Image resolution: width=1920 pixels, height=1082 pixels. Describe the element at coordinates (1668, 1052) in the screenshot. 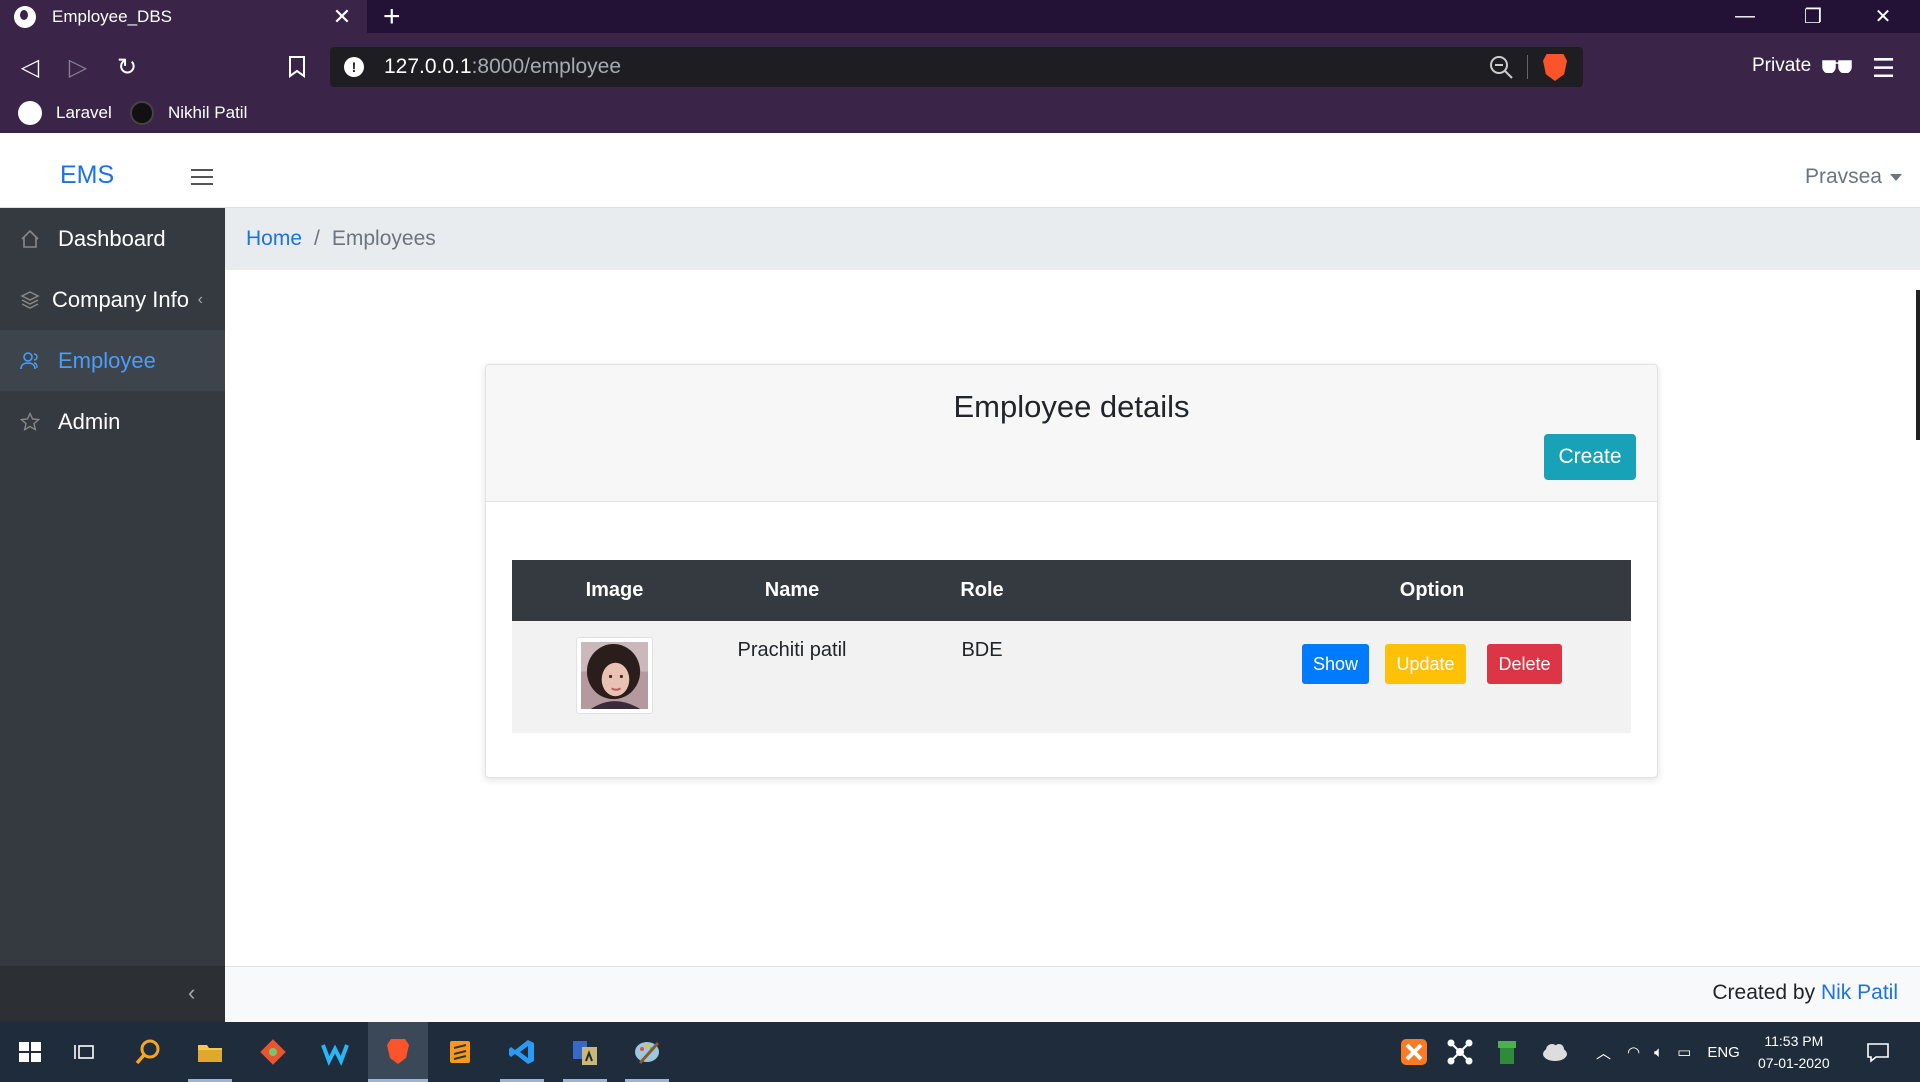

I see `tray-icons: ︿ ◠ 🔈︎ ▭ ENG` at that location.